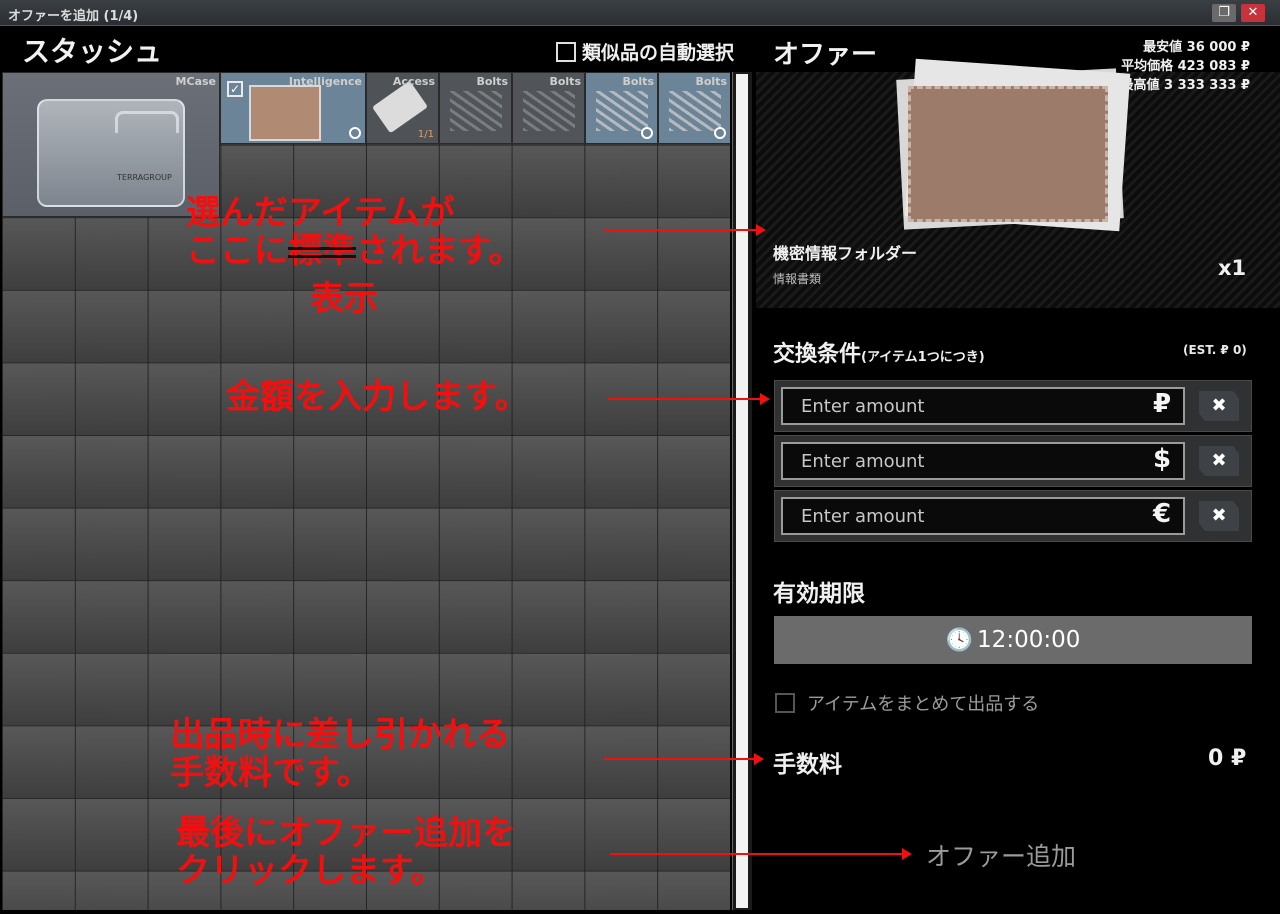 The height and width of the screenshot is (914, 1280). What do you see at coordinates (425, 134) in the screenshot?
I see `item-count: 1/1` at bounding box center [425, 134].